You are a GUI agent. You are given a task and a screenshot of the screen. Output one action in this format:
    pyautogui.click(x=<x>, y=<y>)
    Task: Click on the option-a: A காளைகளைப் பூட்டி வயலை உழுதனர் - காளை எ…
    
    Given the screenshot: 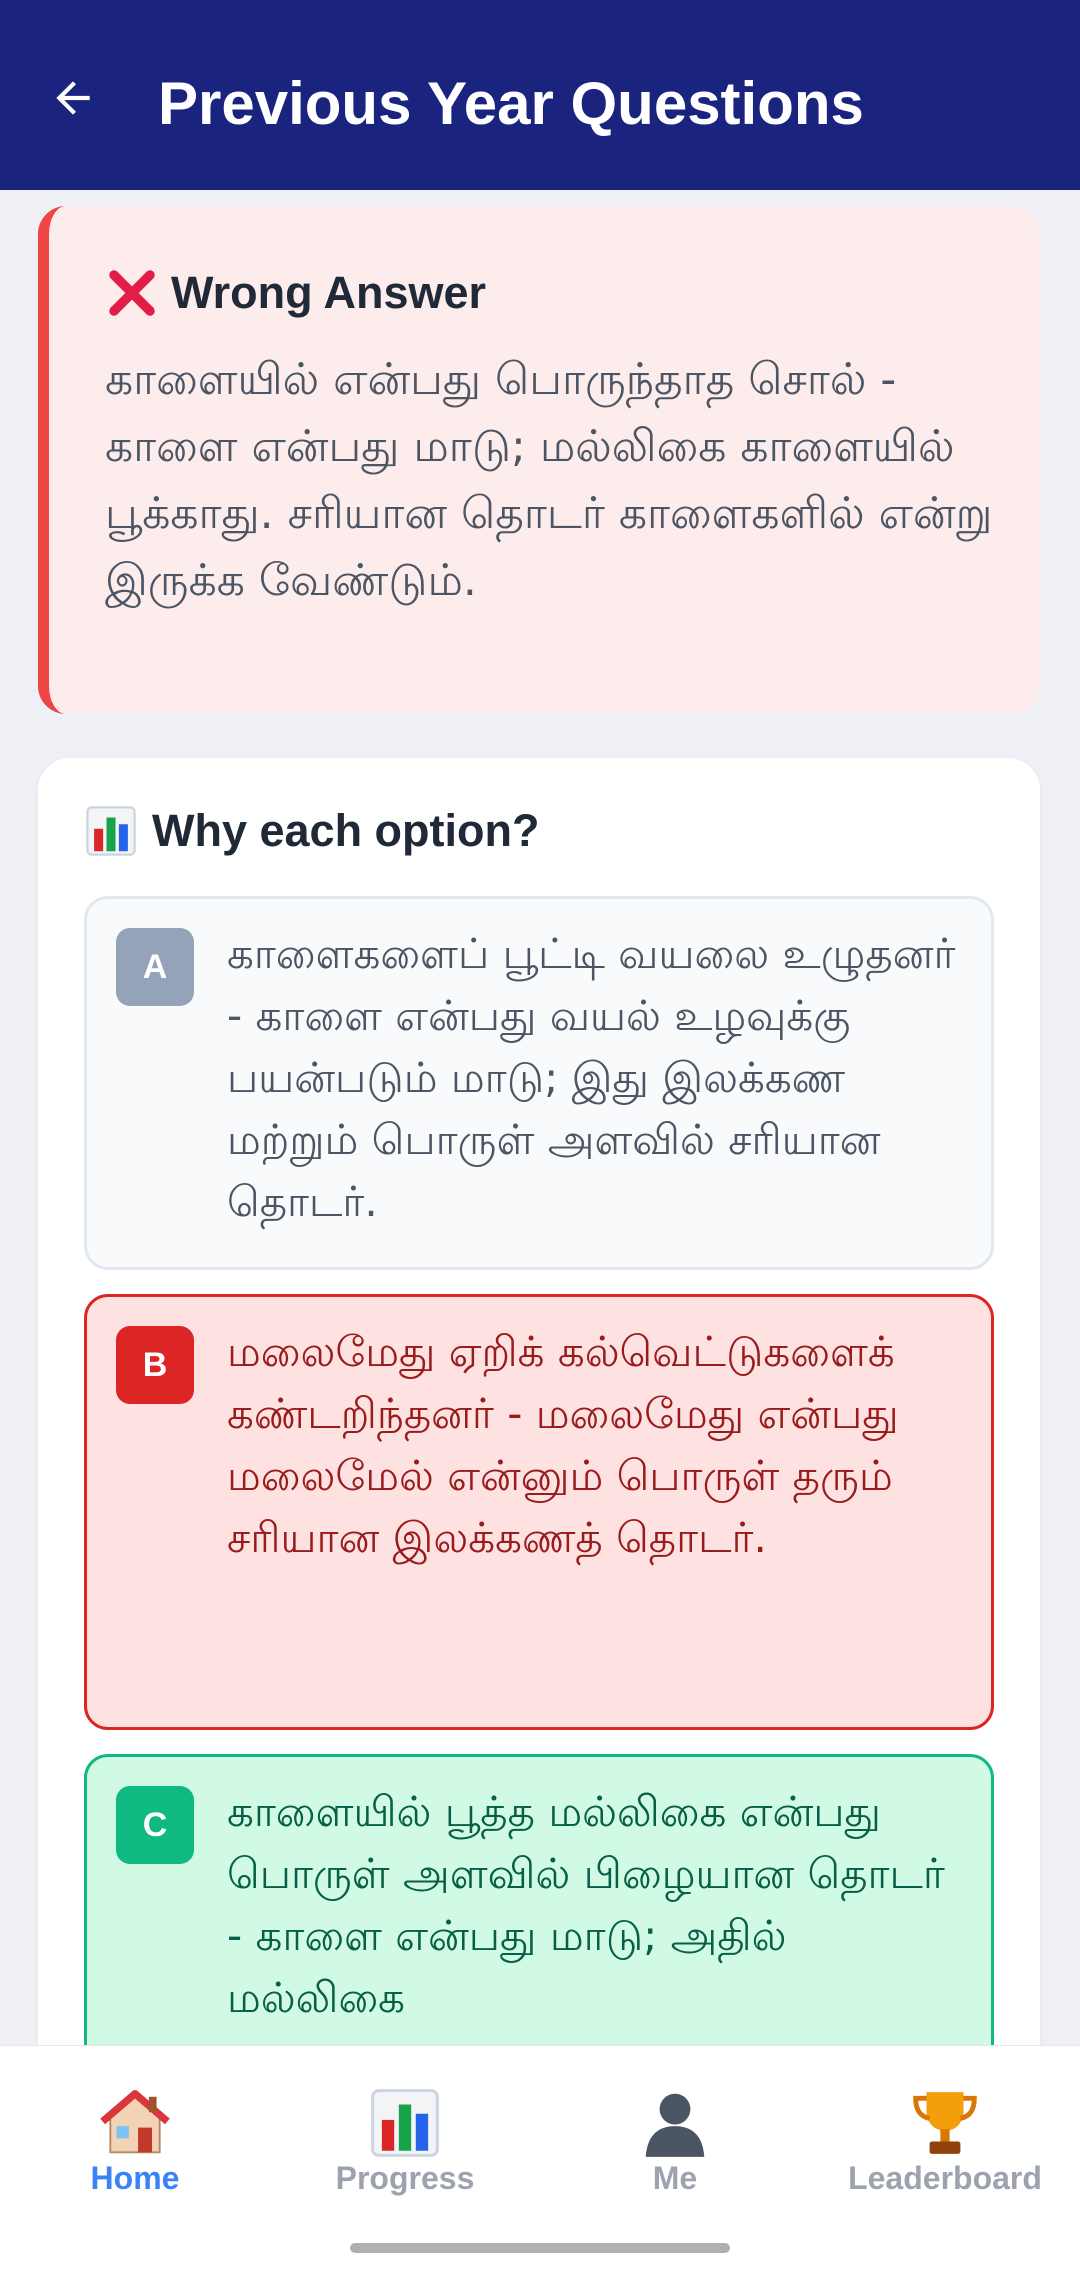 What is the action you would take?
    pyautogui.click(x=539, y=1083)
    